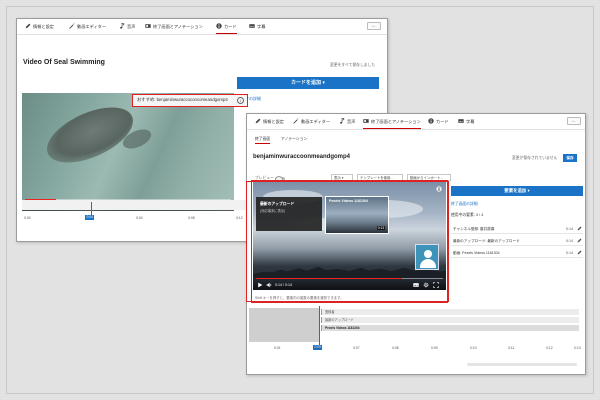 Image resolution: width=600 pixels, height=400 pixels. What do you see at coordinates (182, 99) in the screenshot?
I see `suggestion-text: おすすめ: benjaminwuraccoconcomeandgomp4` at bounding box center [182, 99].